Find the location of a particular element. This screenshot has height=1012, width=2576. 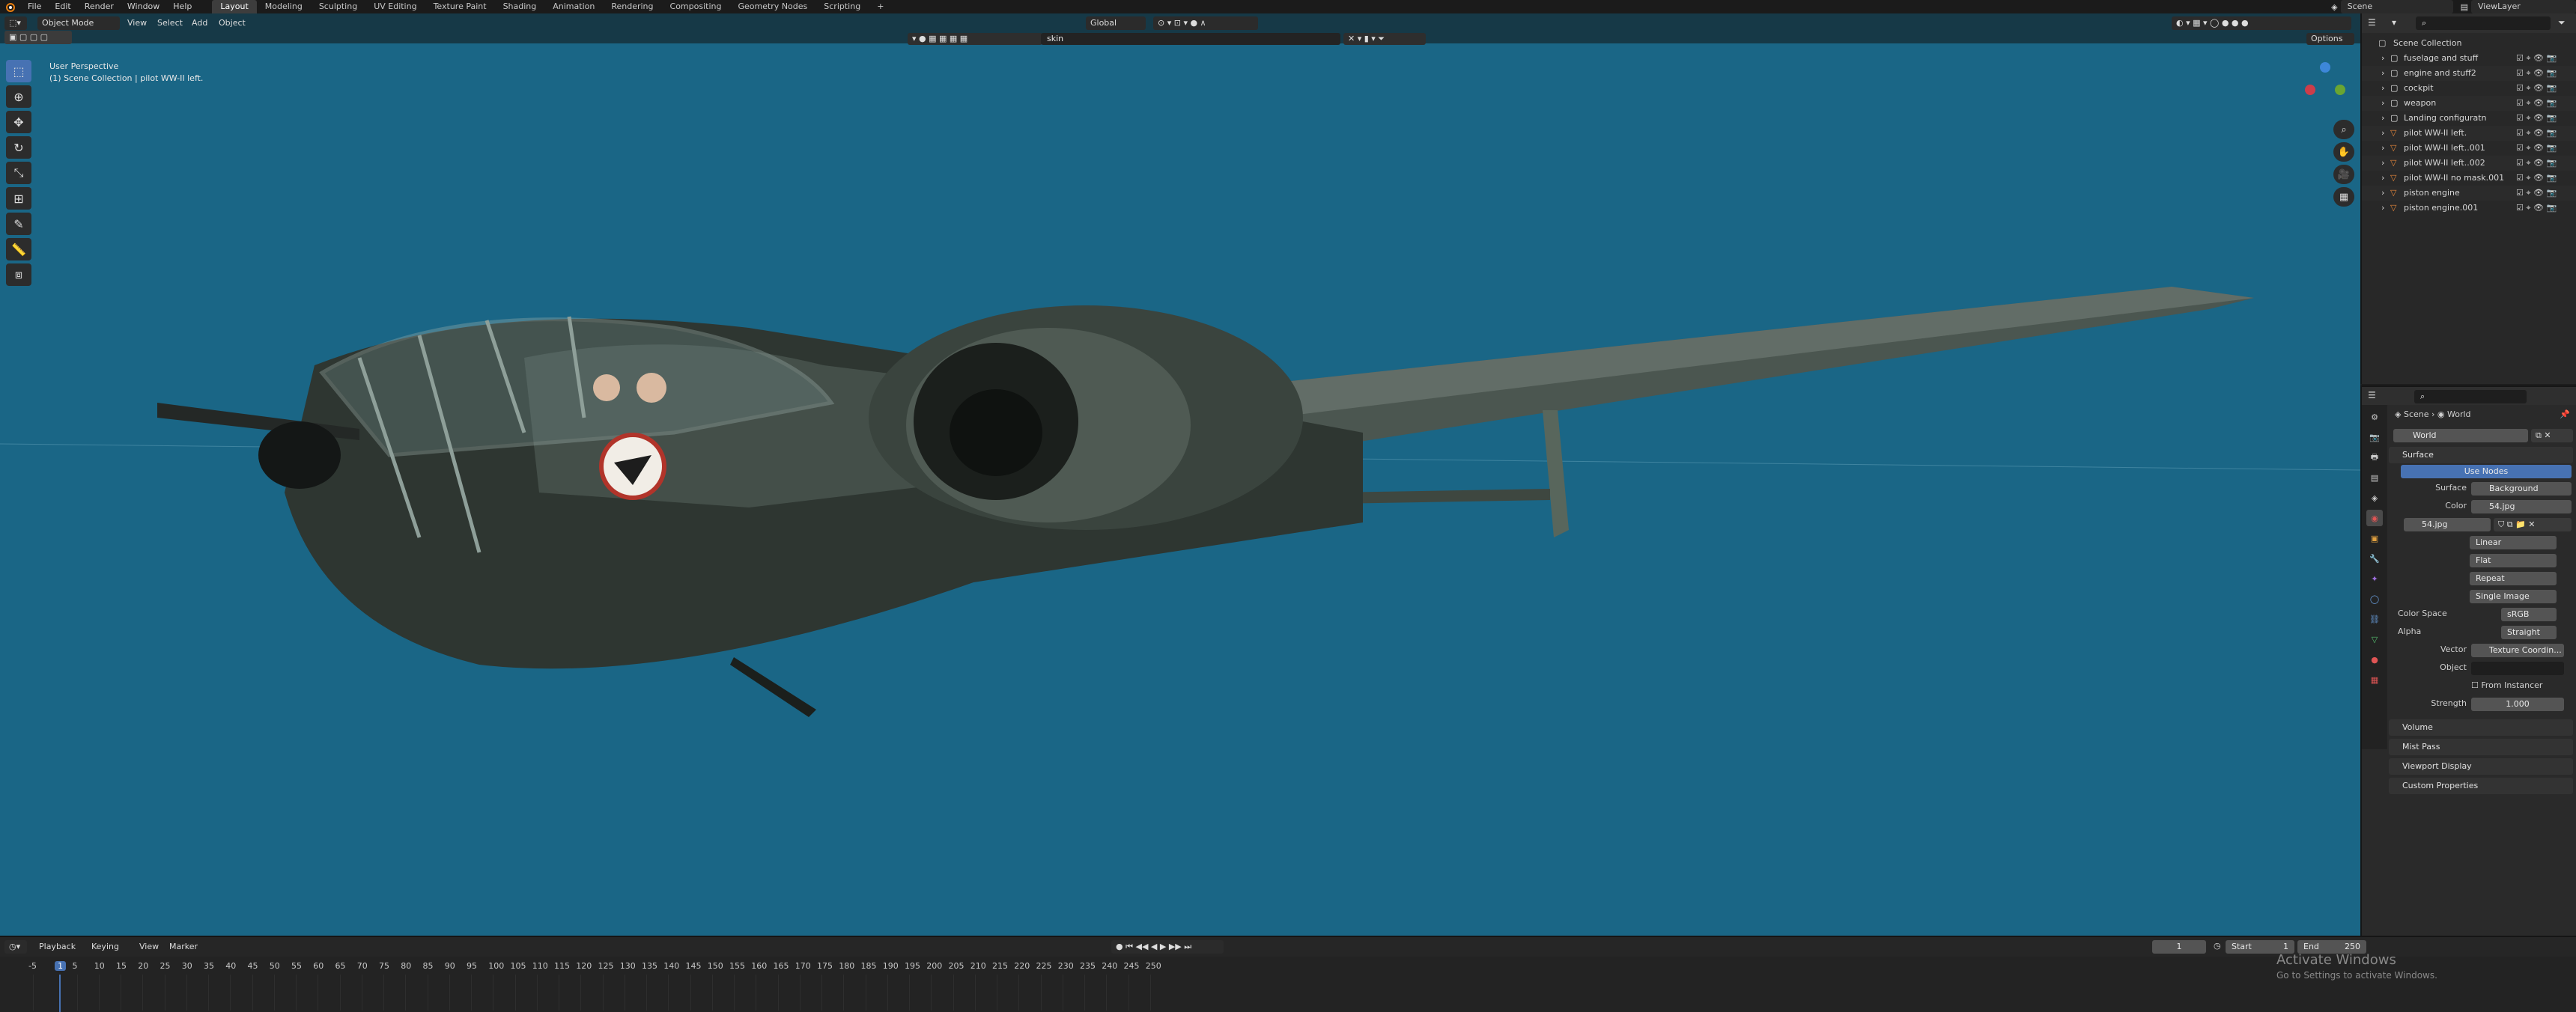

outliner-scene-collection: ▢ Scene Collection is located at coordinates (2469, 44).